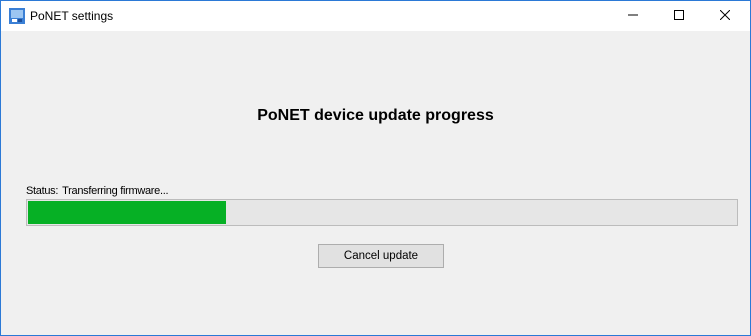  Describe the element at coordinates (72, 16) in the screenshot. I see `window-title: PoNET settings` at that location.